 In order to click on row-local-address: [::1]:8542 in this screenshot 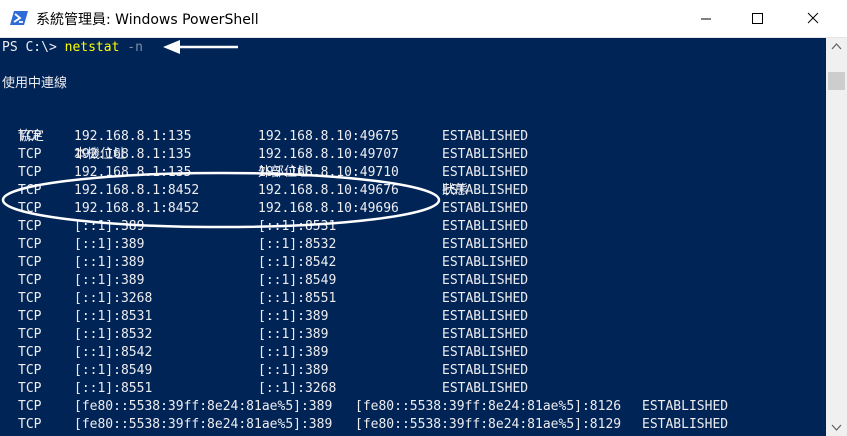, I will do `click(113, 352)`.